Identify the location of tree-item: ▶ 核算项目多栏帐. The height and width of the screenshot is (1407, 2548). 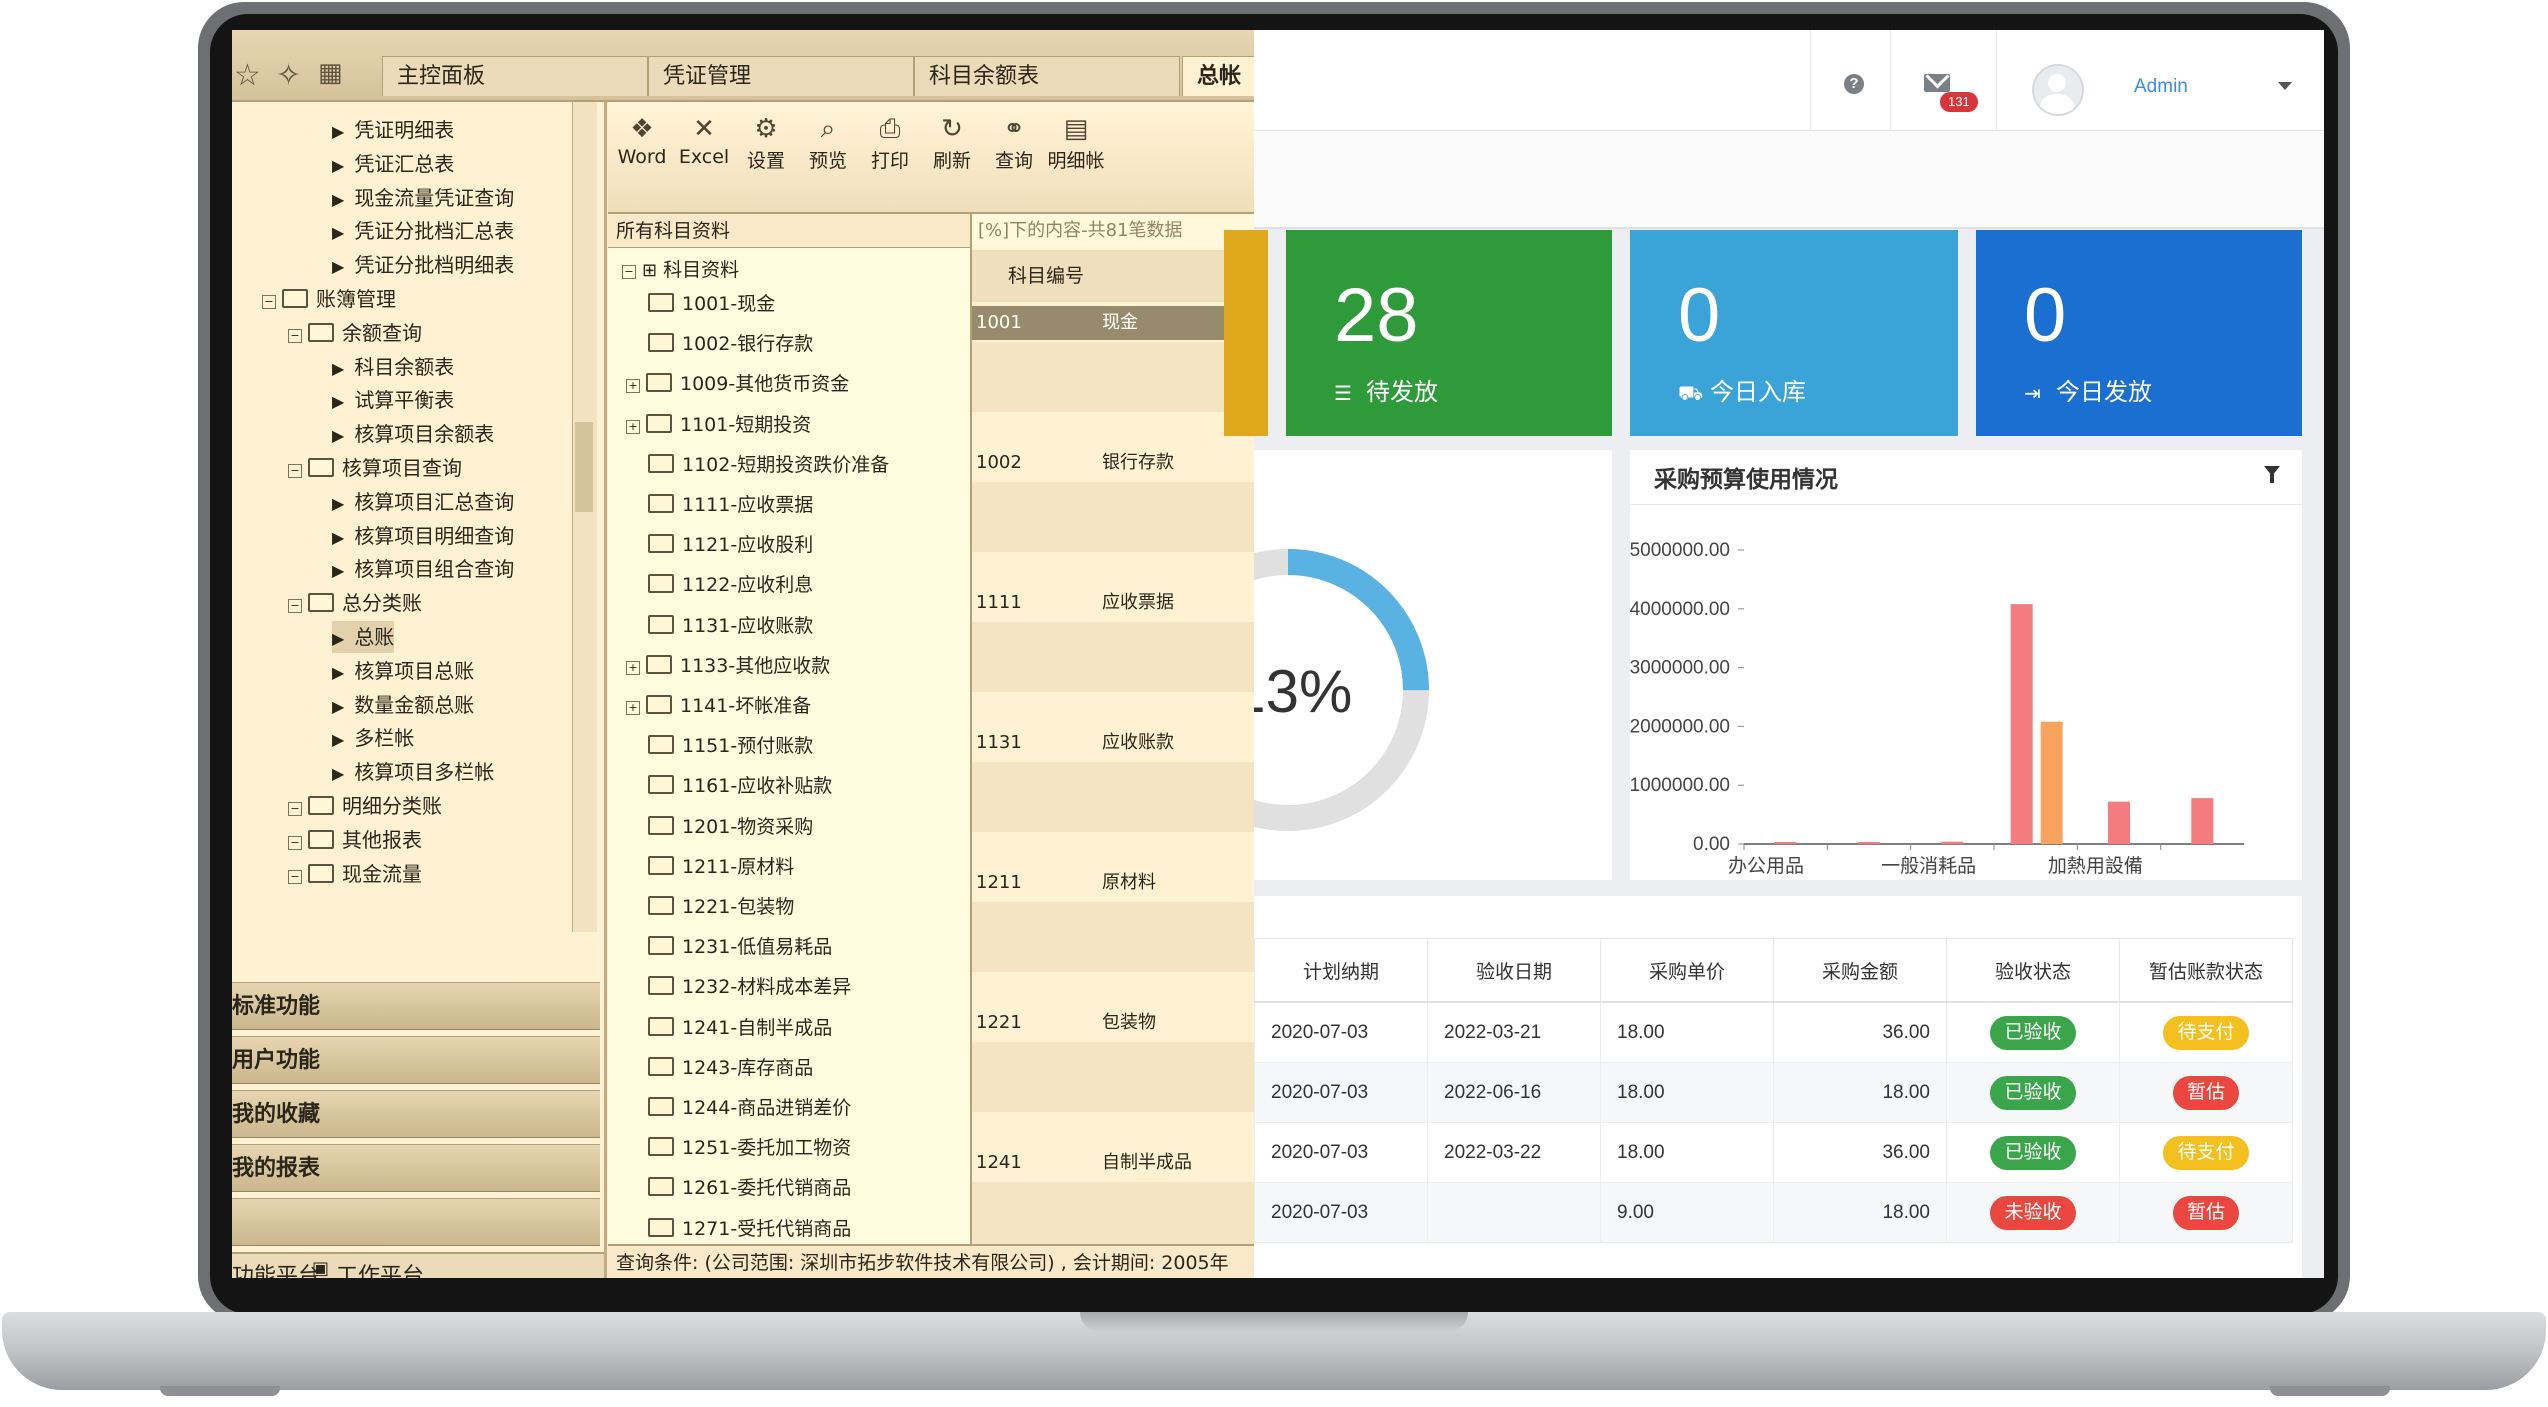
(413, 772).